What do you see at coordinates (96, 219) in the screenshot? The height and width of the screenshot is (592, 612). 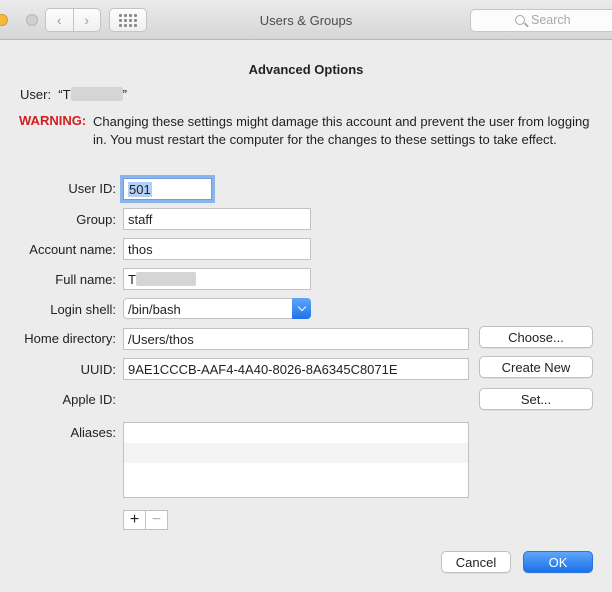 I see `group-label: Group:` at bounding box center [96, 219].